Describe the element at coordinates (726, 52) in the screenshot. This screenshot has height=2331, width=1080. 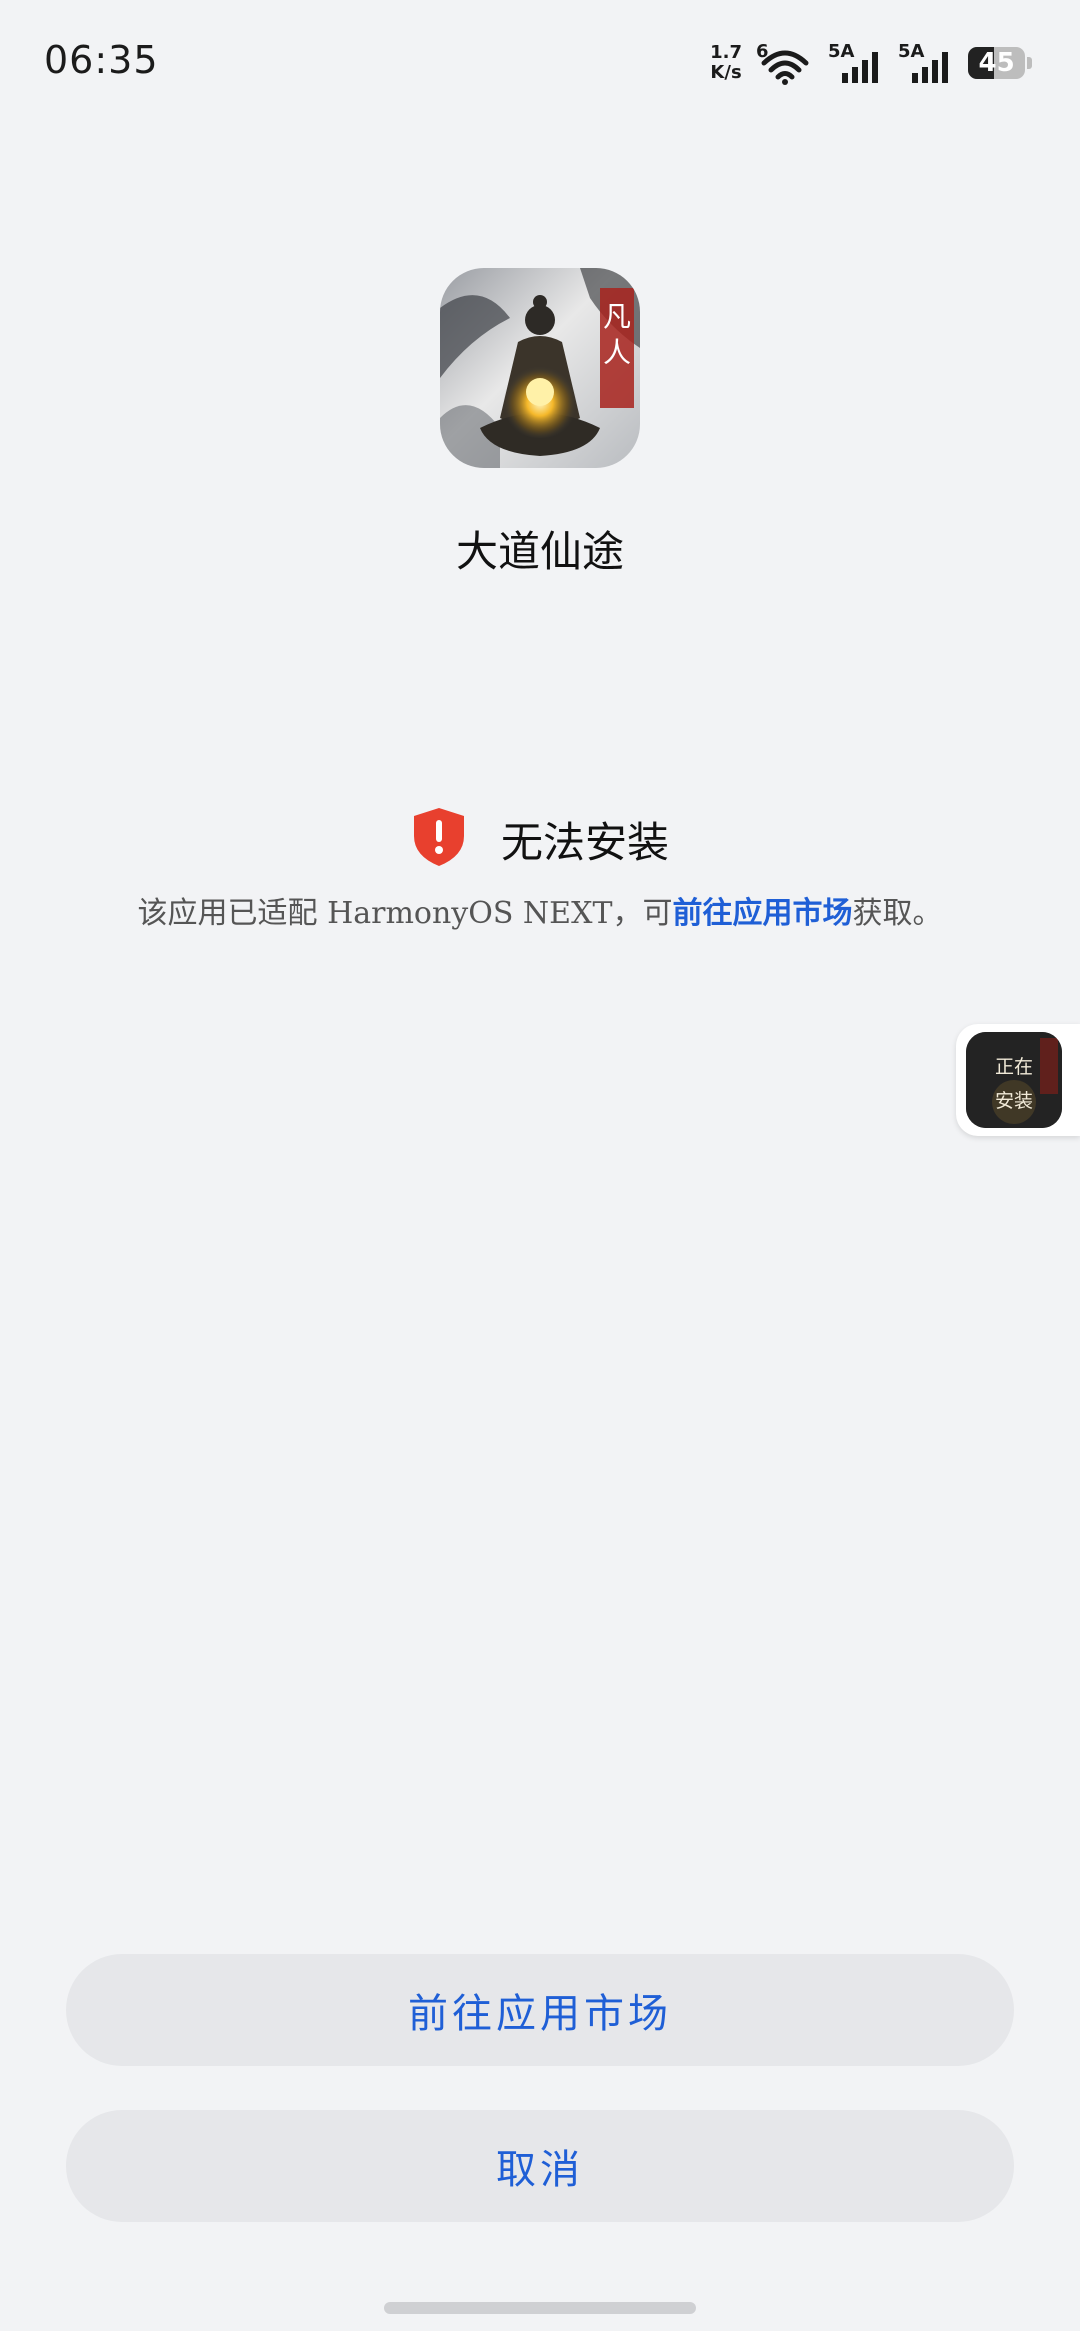
I see `network-speed-value: 1.7` at that location.